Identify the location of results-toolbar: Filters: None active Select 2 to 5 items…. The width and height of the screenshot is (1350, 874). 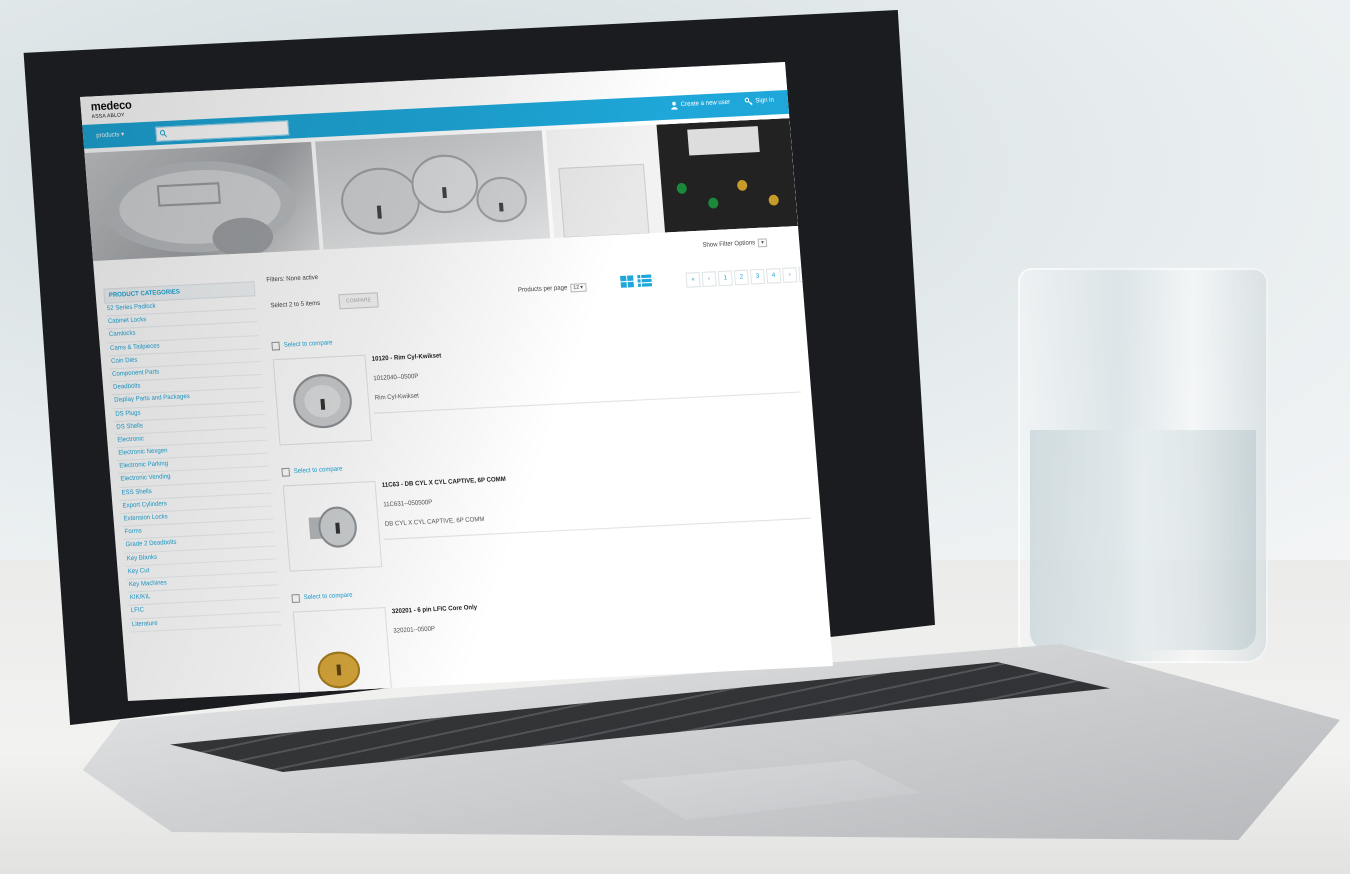
(540, 287).